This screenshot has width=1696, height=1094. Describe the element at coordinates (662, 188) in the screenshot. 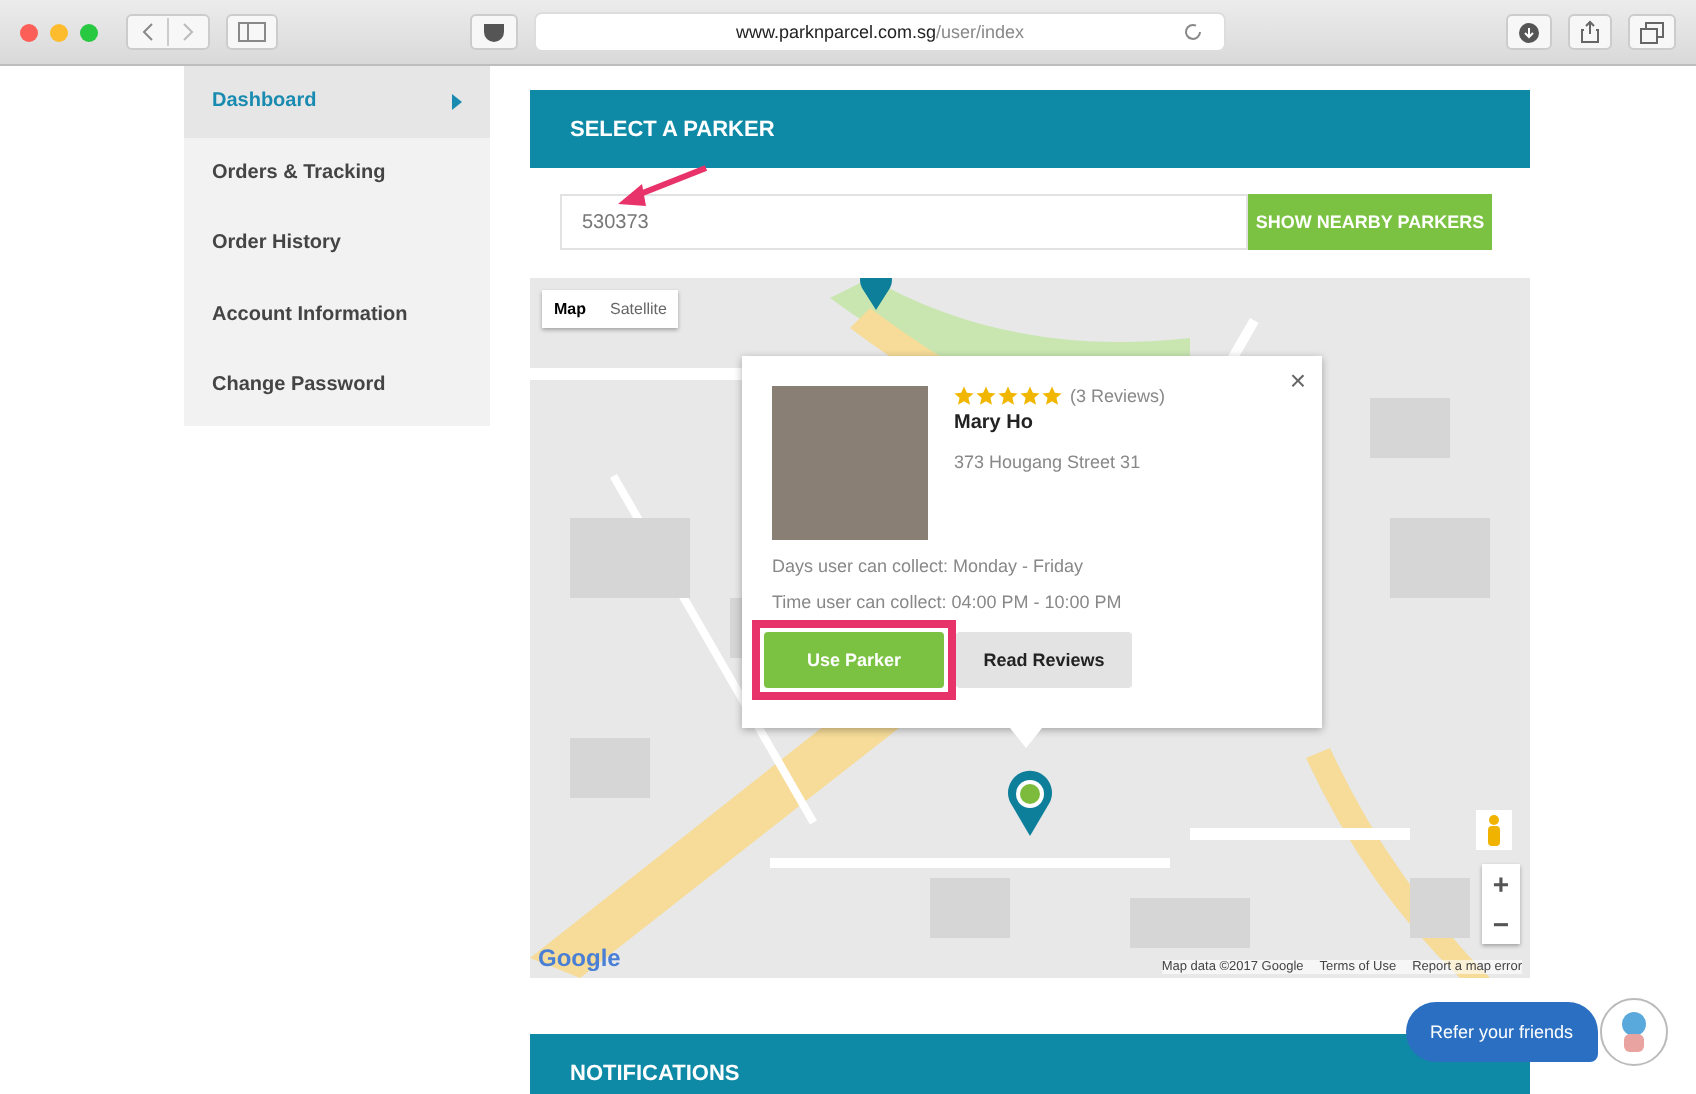

I see `arrow-annotation` at that location.